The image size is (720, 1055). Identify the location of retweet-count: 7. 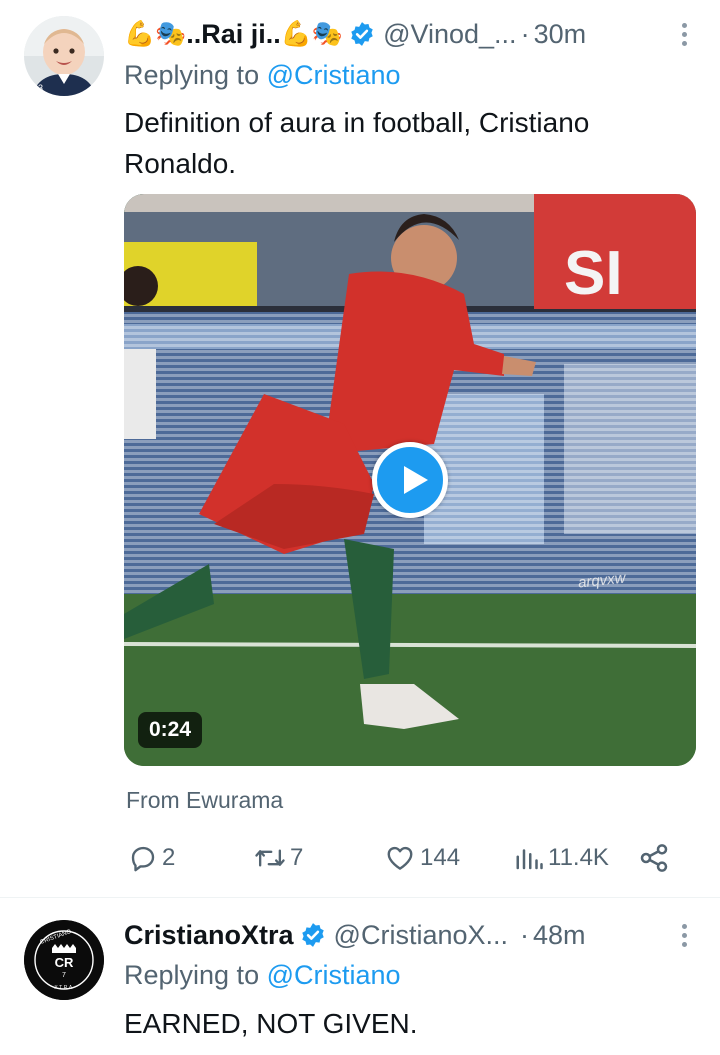
(297, 857).